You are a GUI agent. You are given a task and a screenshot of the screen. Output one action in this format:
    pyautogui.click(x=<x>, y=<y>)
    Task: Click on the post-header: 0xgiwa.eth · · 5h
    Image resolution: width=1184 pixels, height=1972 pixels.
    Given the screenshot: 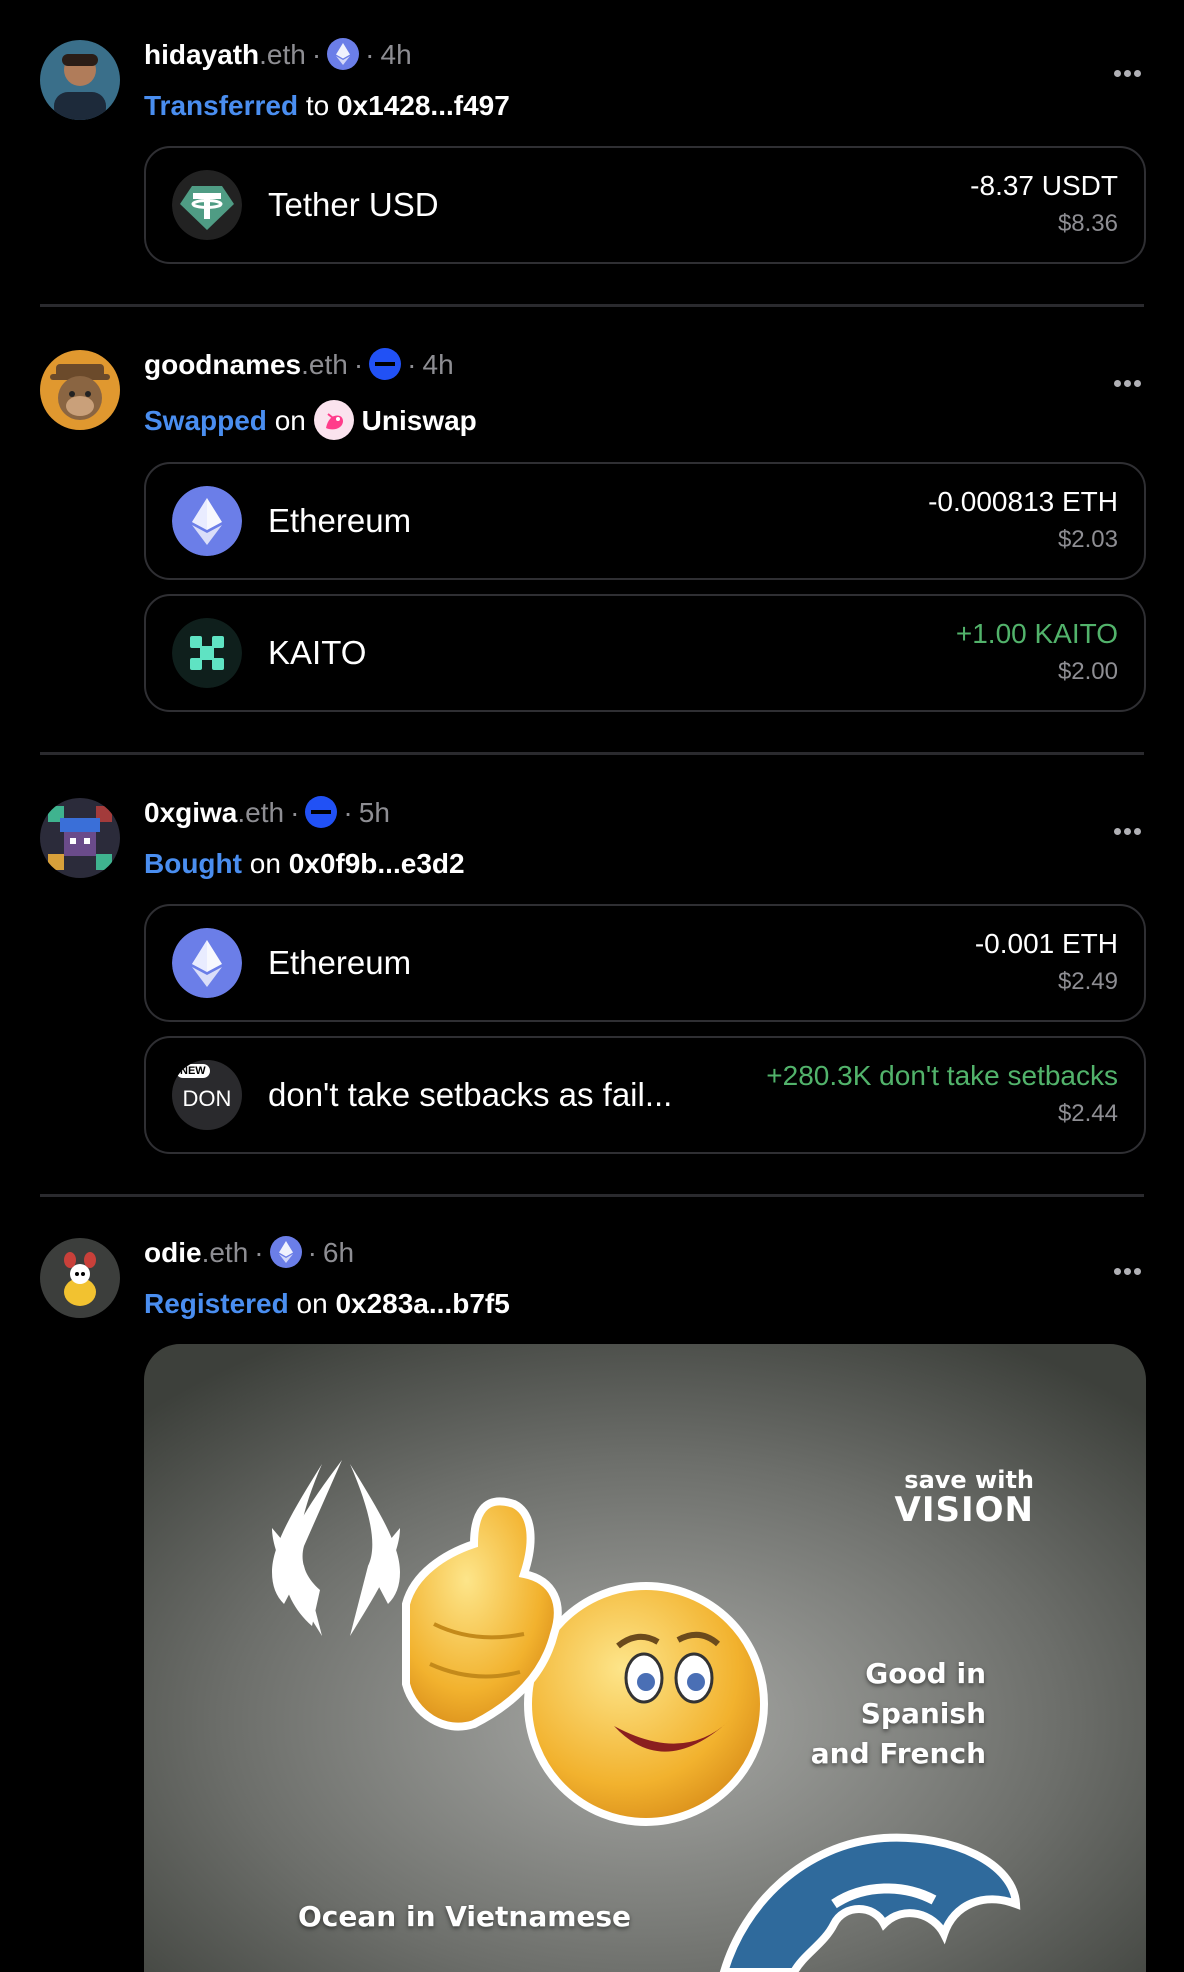 What is the action you would take?
    pyautogui.click(x=267, y=812)
    